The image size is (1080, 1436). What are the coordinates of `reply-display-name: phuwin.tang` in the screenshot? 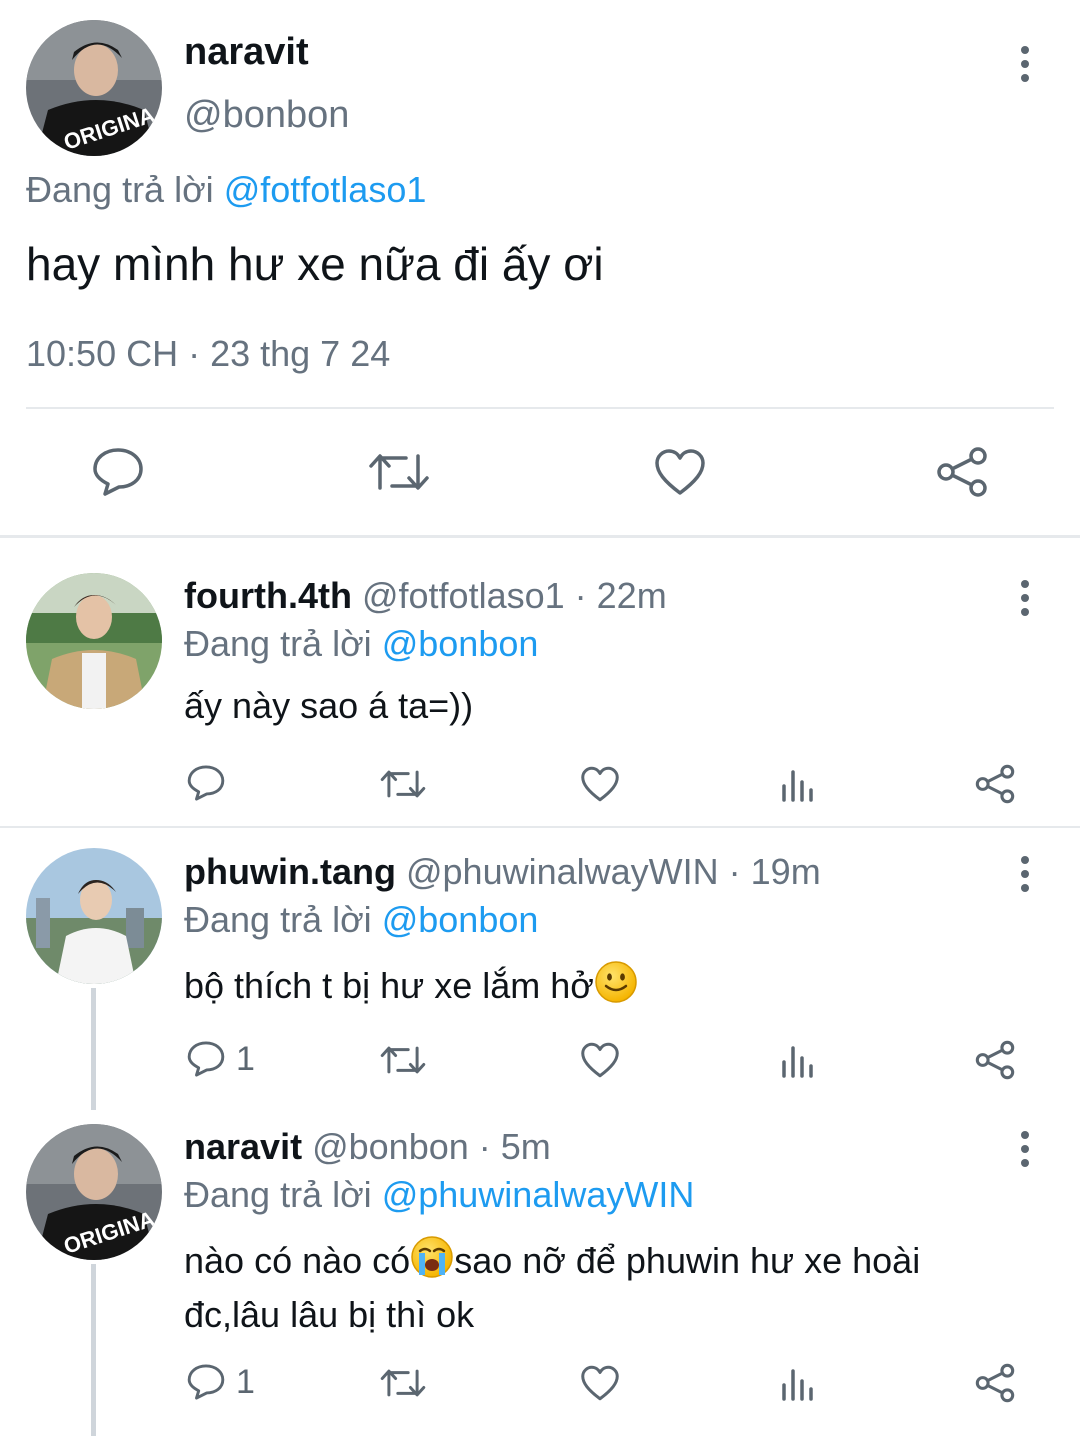 It's located at (290, 871).